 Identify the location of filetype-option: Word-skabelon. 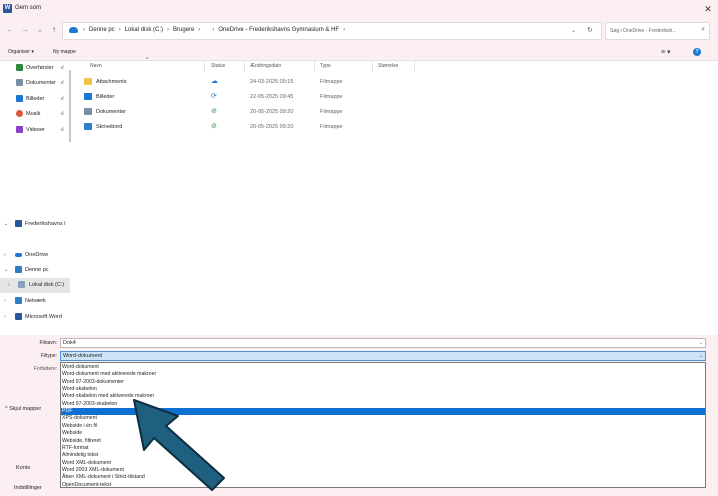
(383, 389).